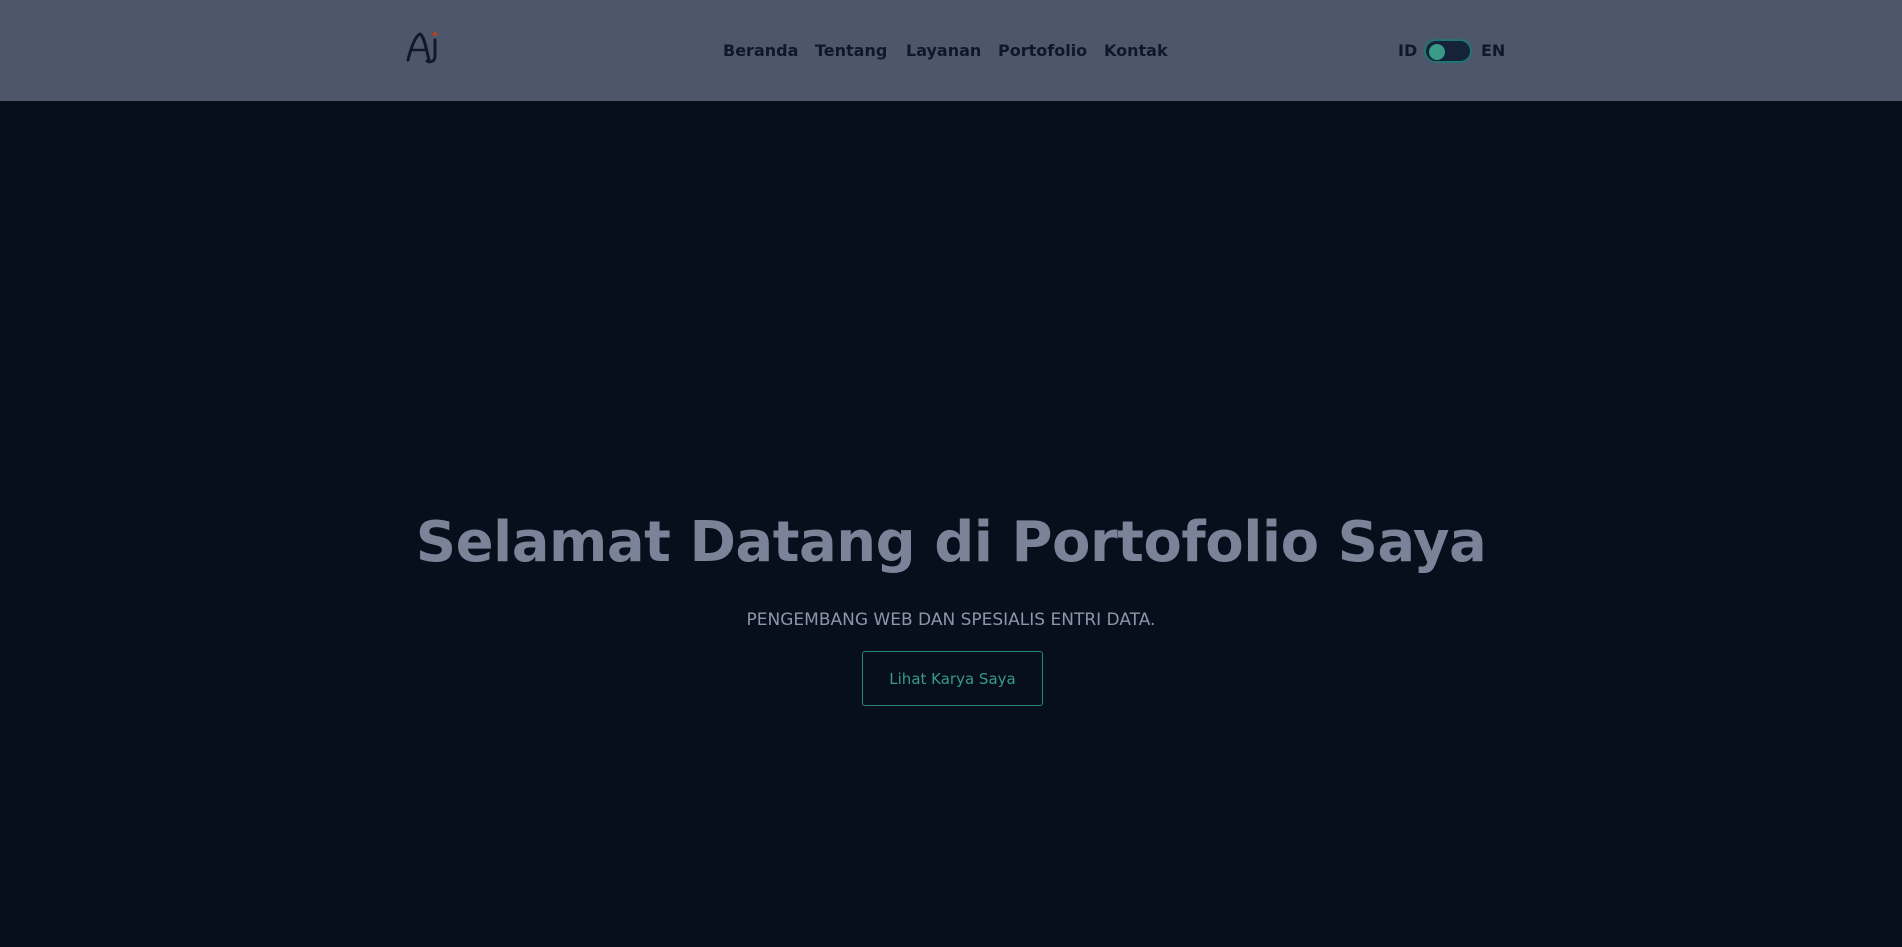  What do you see at coordinates (951, 620) in the screenshot?
I see `hero-subtitle: PENGEMBANG WEB DAN SPESIALIS ENTRI DATA.` at bounding box center [951, 620].